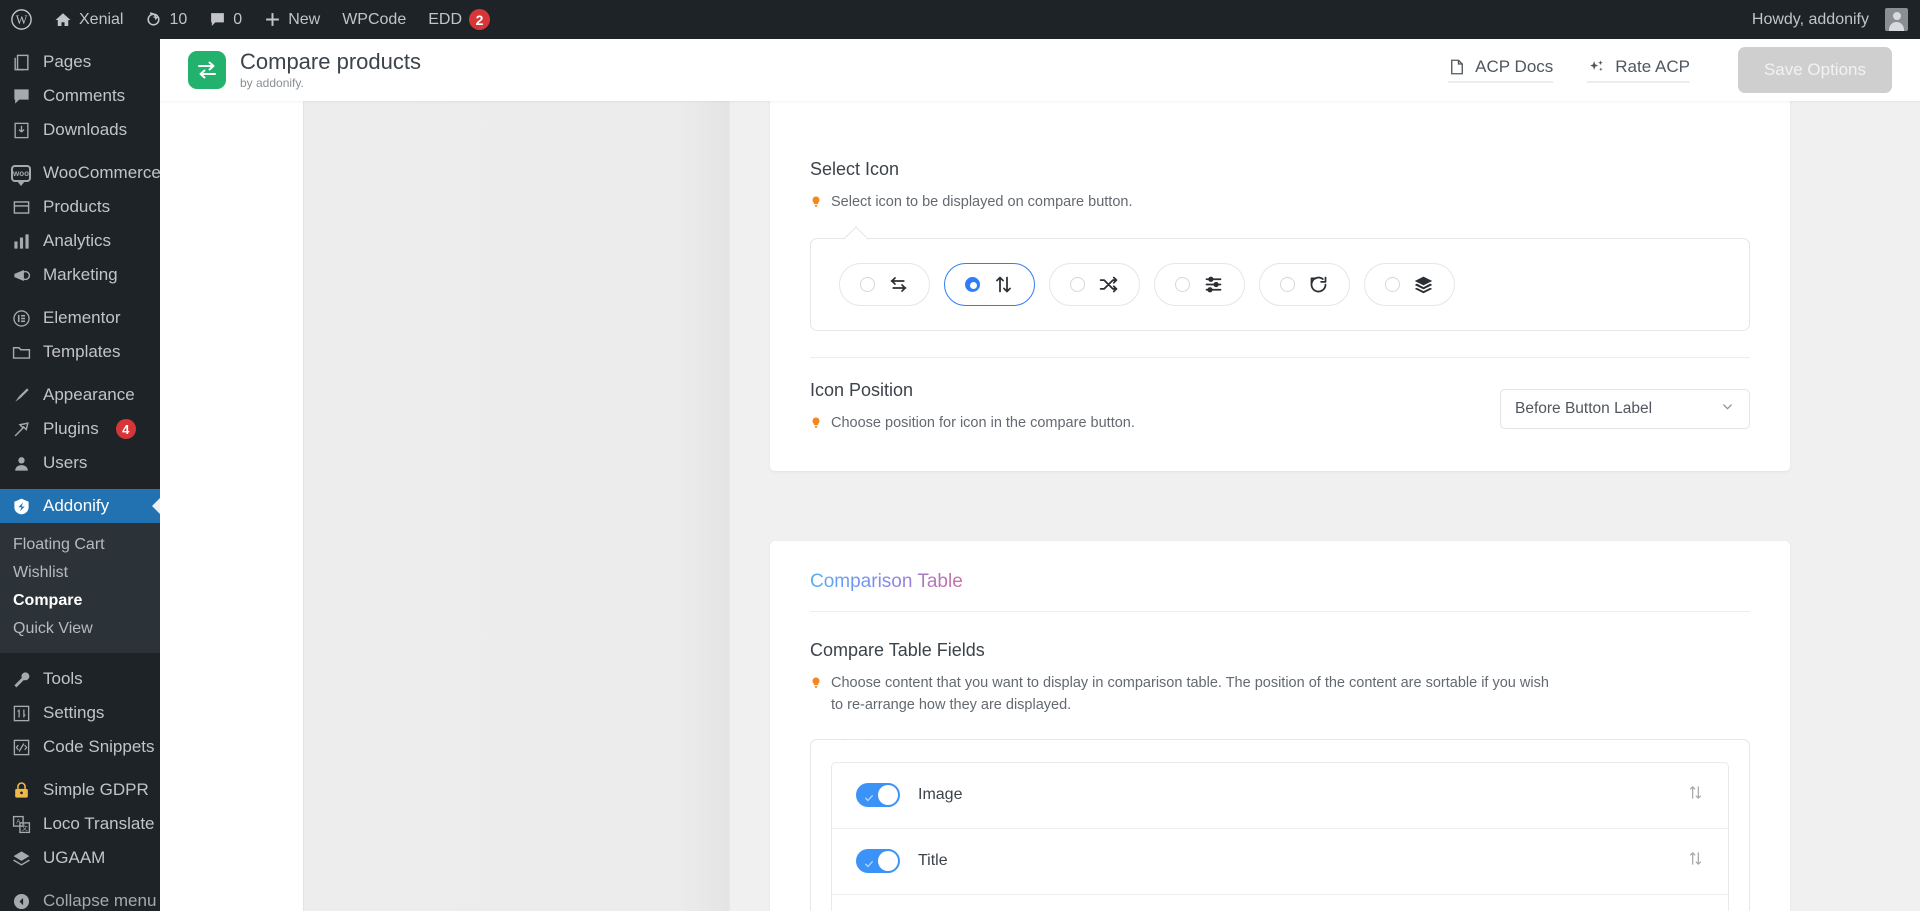  What do you see at coordinates (330, 62) in the screenshot?
I see `page-title: Compare products` at bounding box center [330, 62].